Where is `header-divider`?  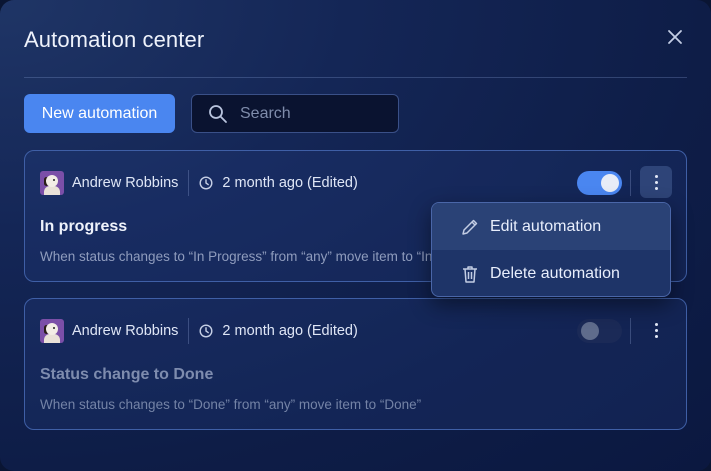
header-divider is located at coordinates (355, 77).